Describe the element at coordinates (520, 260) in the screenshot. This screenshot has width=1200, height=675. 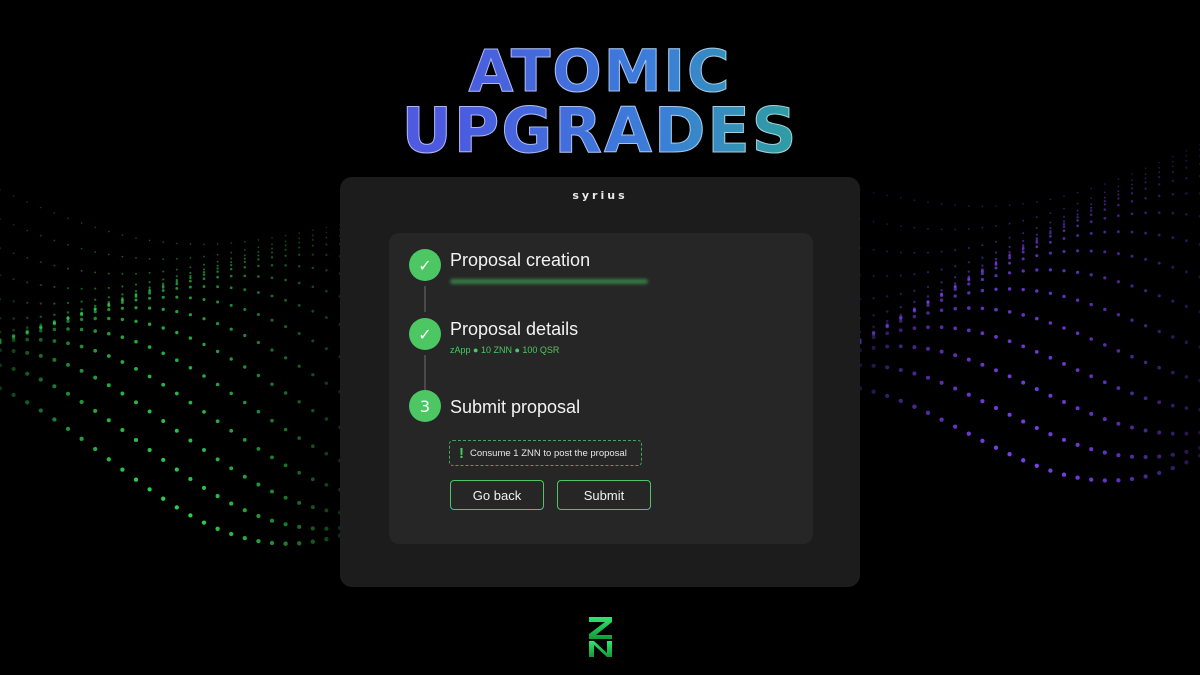
I see `step-1-title: Proposal creation` at that location.